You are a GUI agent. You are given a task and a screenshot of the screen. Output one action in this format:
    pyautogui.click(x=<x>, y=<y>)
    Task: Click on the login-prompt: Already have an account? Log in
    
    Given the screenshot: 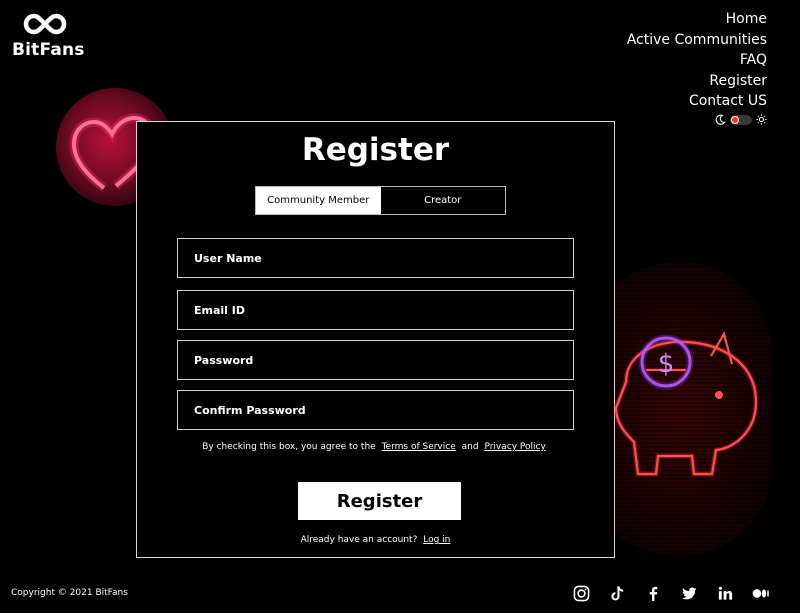 What is the action you would take?
    pyautogui.click(x=375, y=540)
    